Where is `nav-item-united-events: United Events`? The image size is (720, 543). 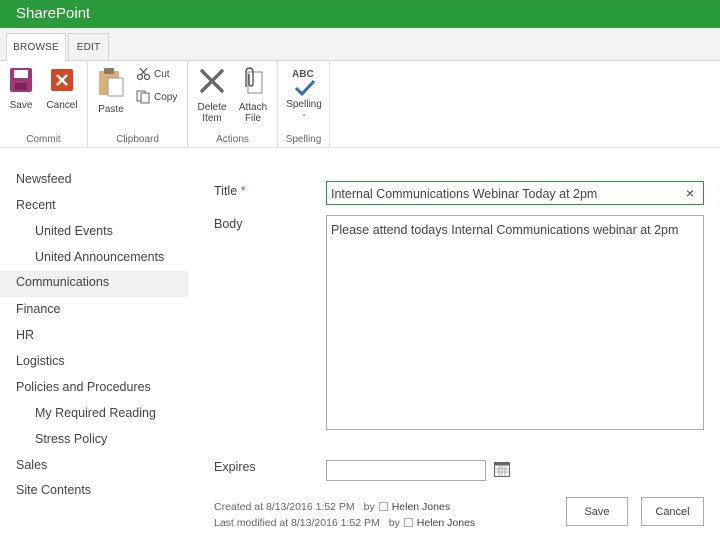
nav-item-united-events: United Events is located at coordinates (94, 233).